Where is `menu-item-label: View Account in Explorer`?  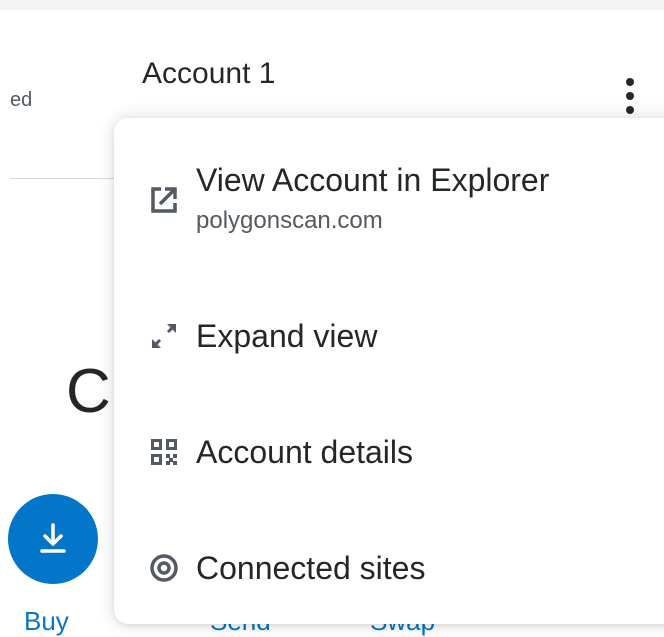 menu-item-label: View Account in Explorer is located at coordinates (373, 180).